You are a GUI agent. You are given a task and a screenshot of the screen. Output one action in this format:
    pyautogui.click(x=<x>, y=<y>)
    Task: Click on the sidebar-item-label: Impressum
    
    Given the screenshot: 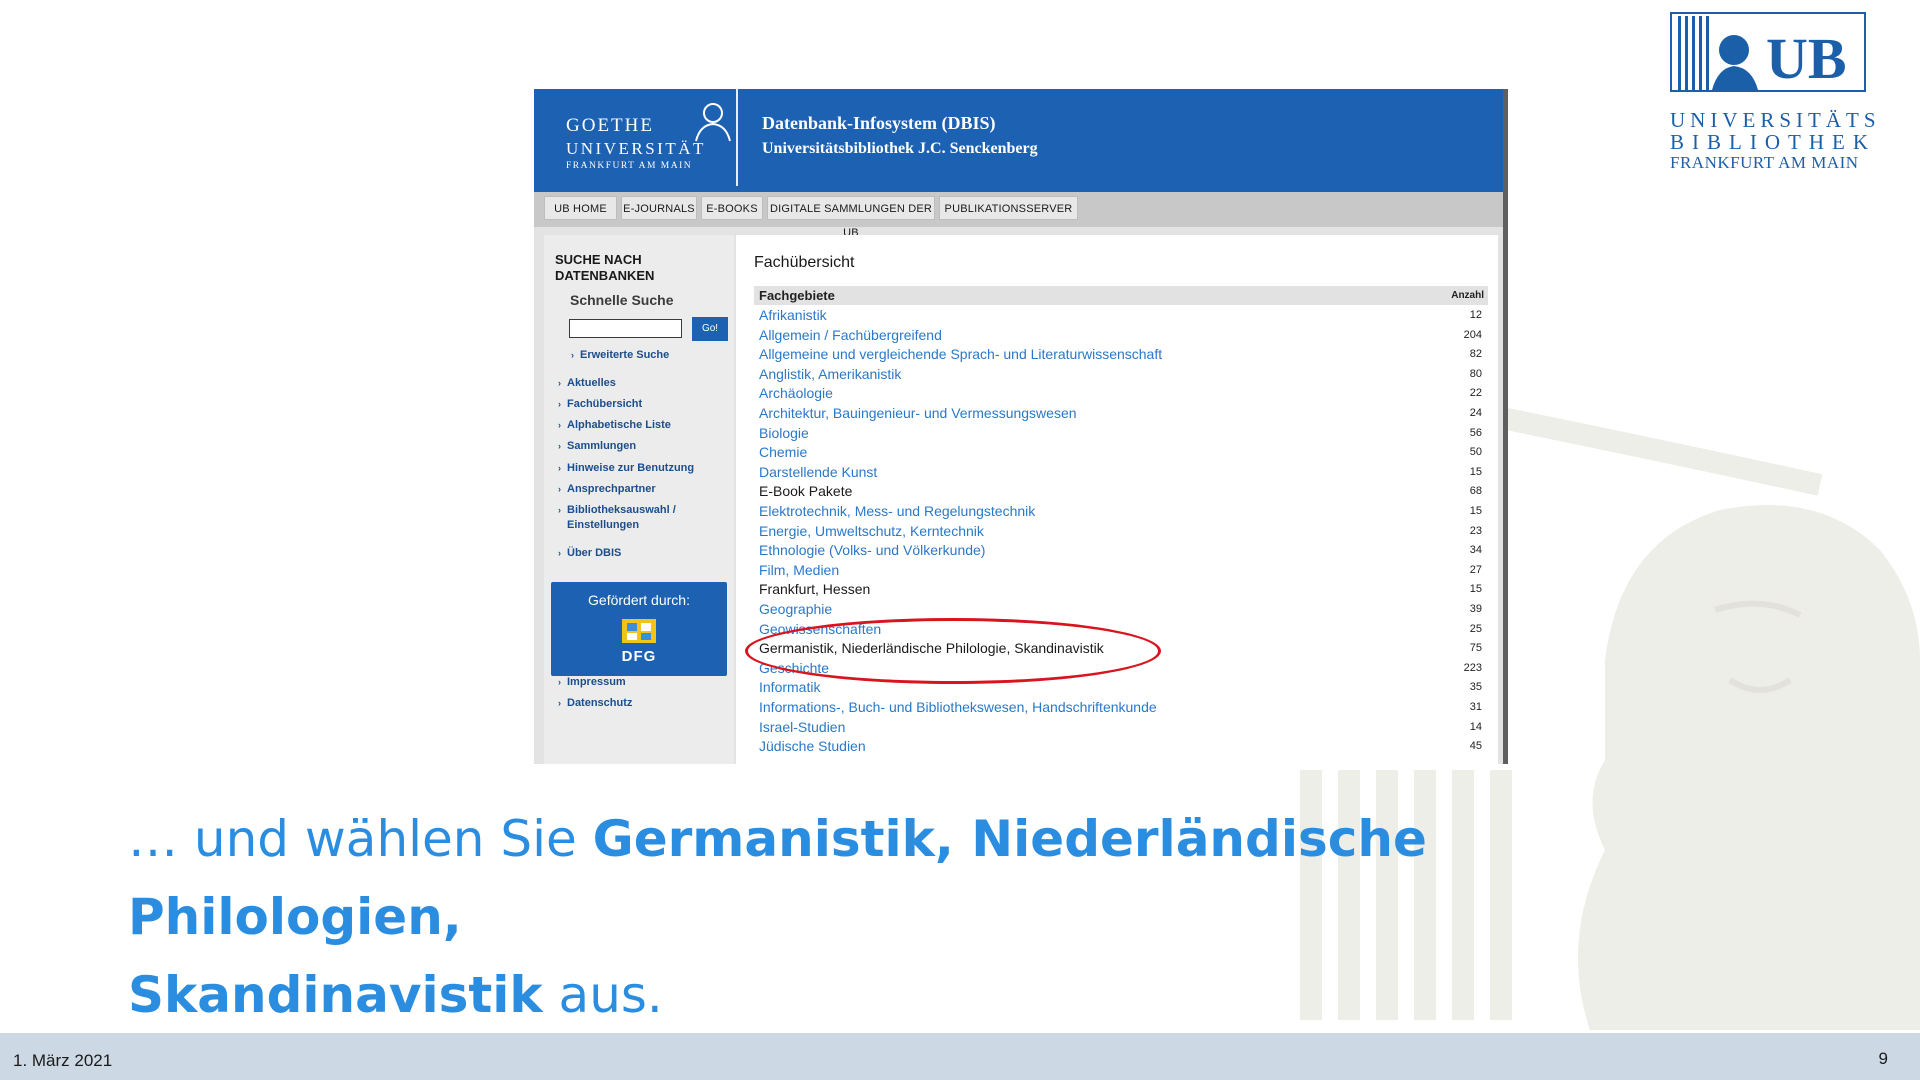 What is the action you would take?
    pyautogui.click(x=596, y=682)
    